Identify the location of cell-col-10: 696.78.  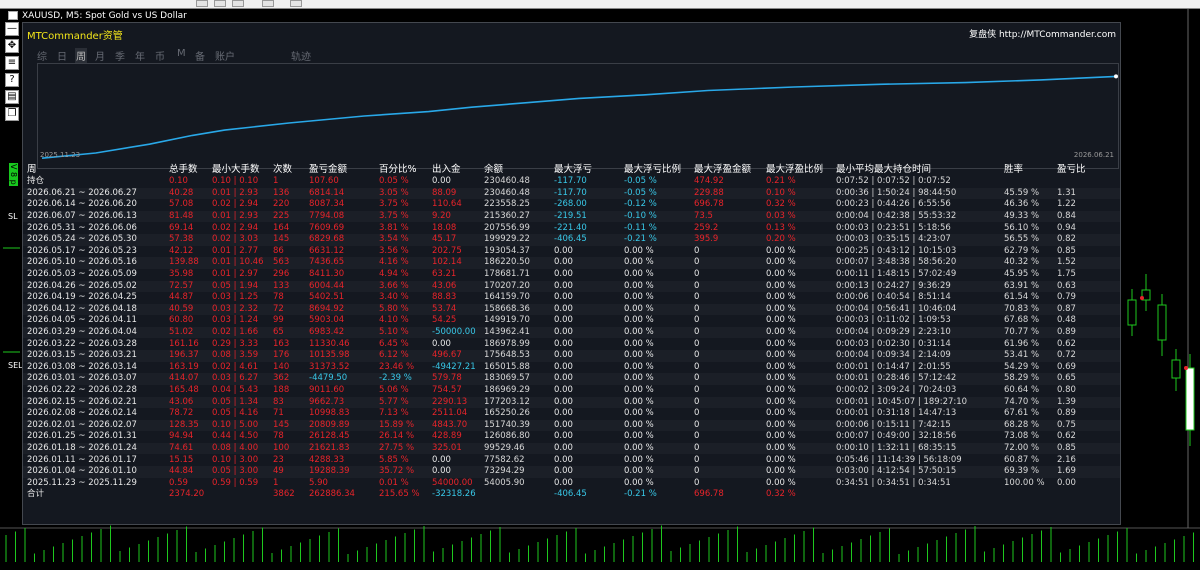
(709, 204).